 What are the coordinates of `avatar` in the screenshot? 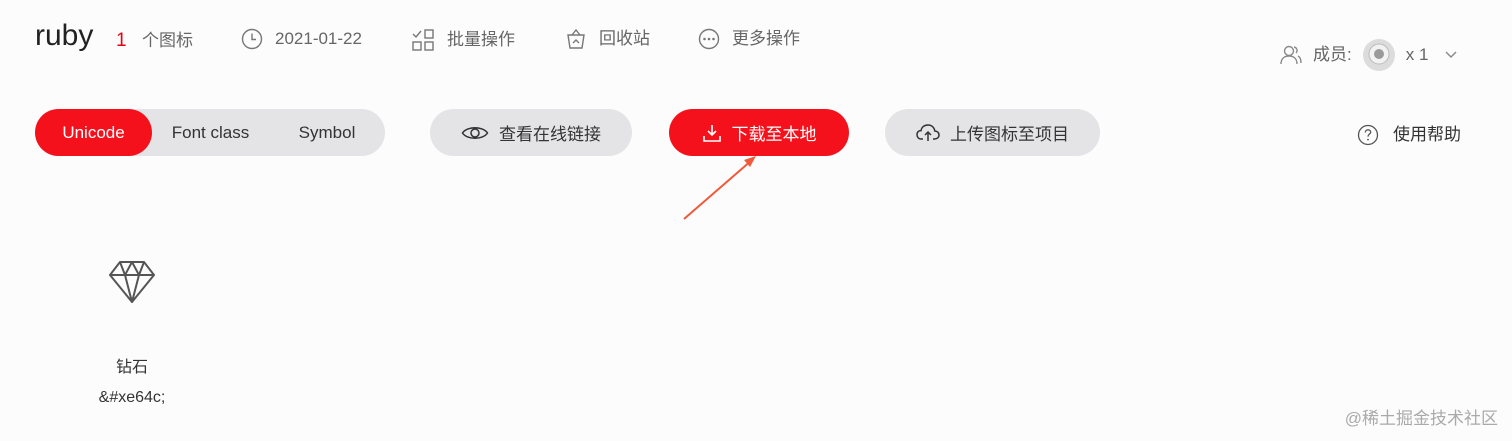 It's located at (1379, 55).